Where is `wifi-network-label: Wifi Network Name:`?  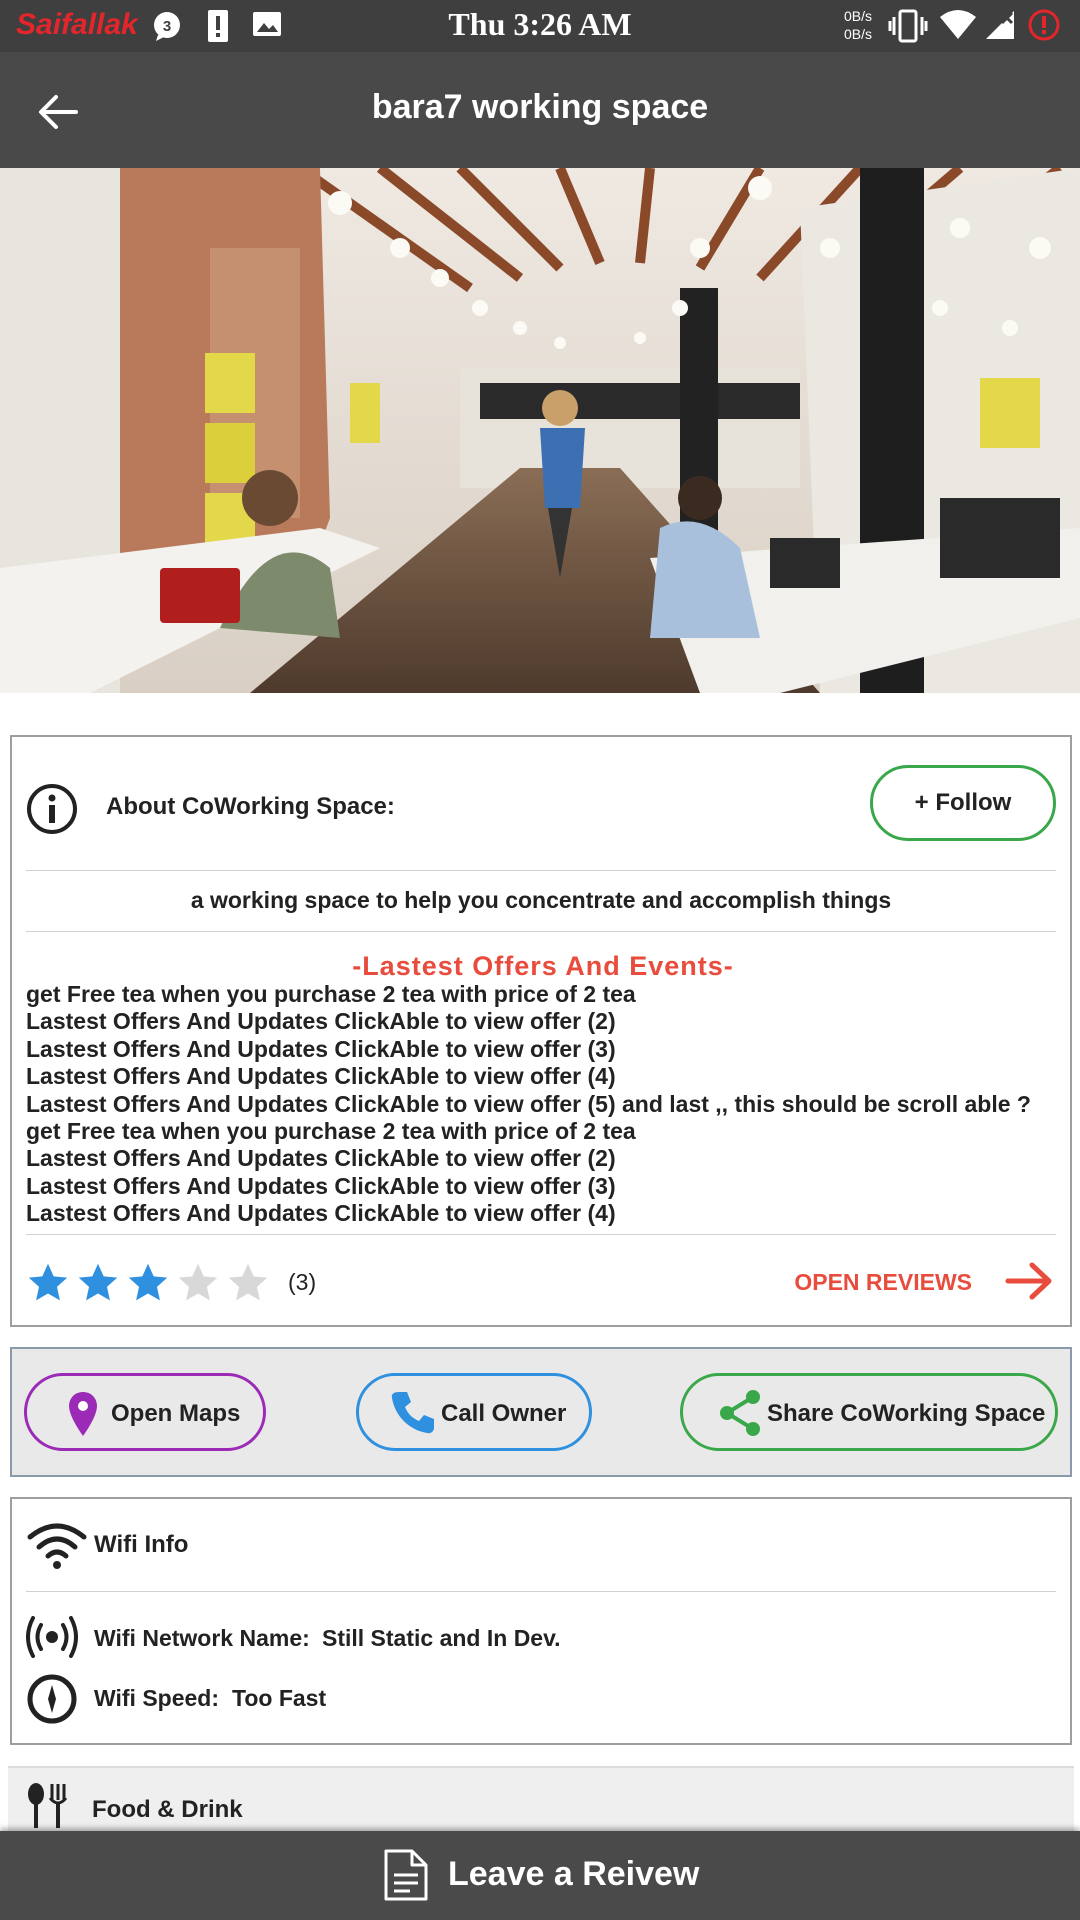
wifi-network-label: Wifi Network Name: is located at coordinates (202, 1638).